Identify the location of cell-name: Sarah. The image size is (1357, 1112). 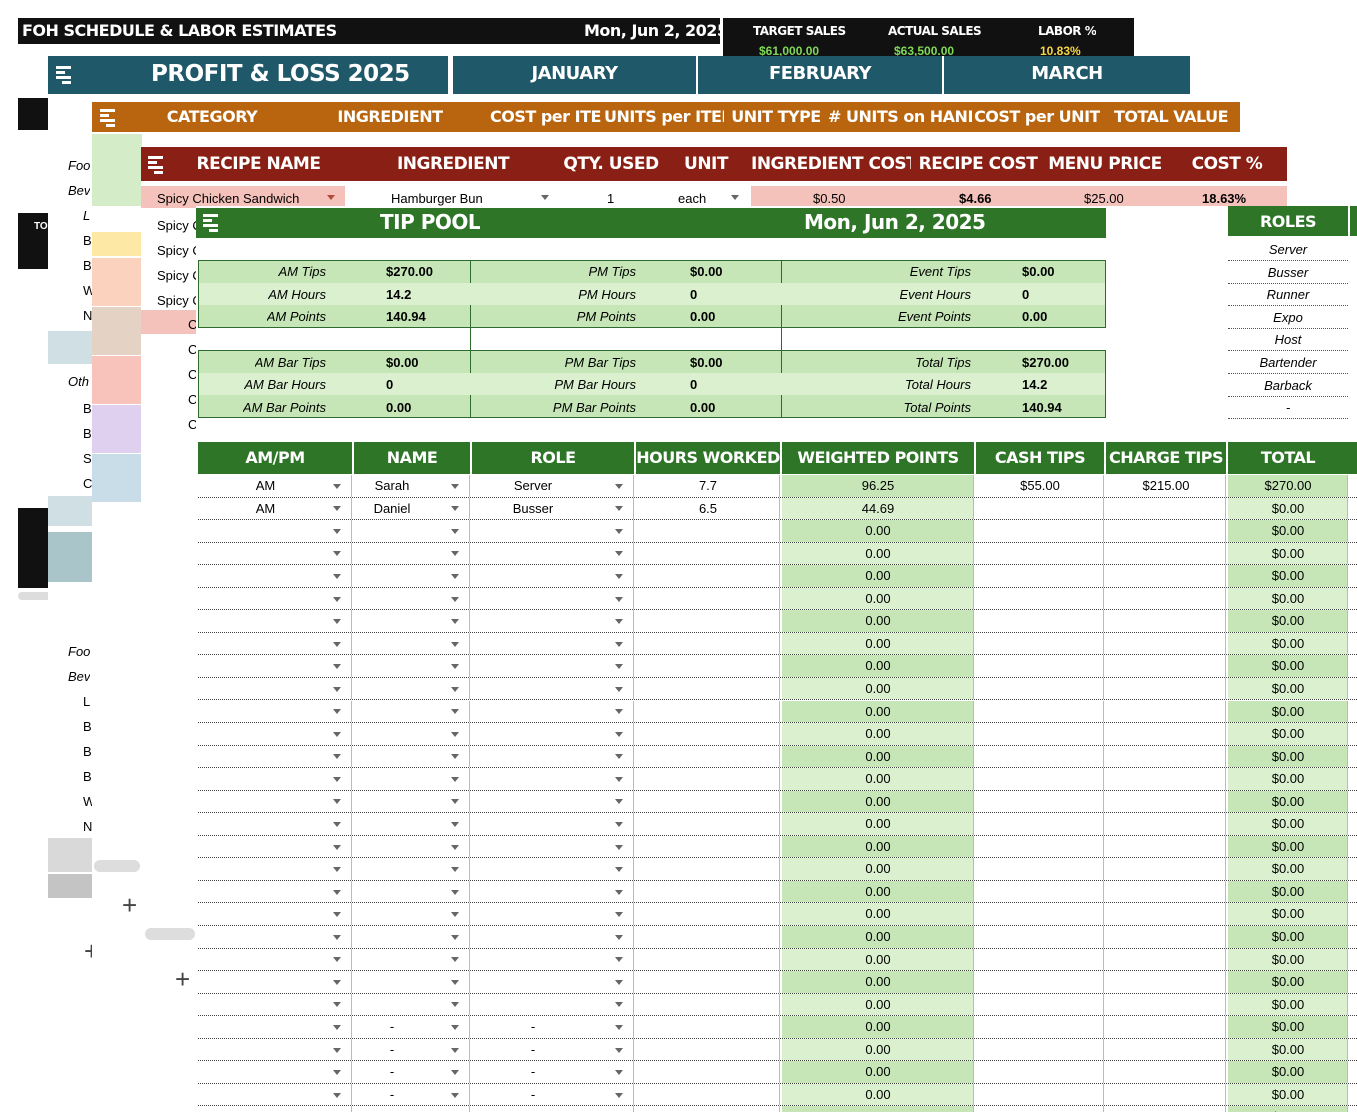
(412, 486).